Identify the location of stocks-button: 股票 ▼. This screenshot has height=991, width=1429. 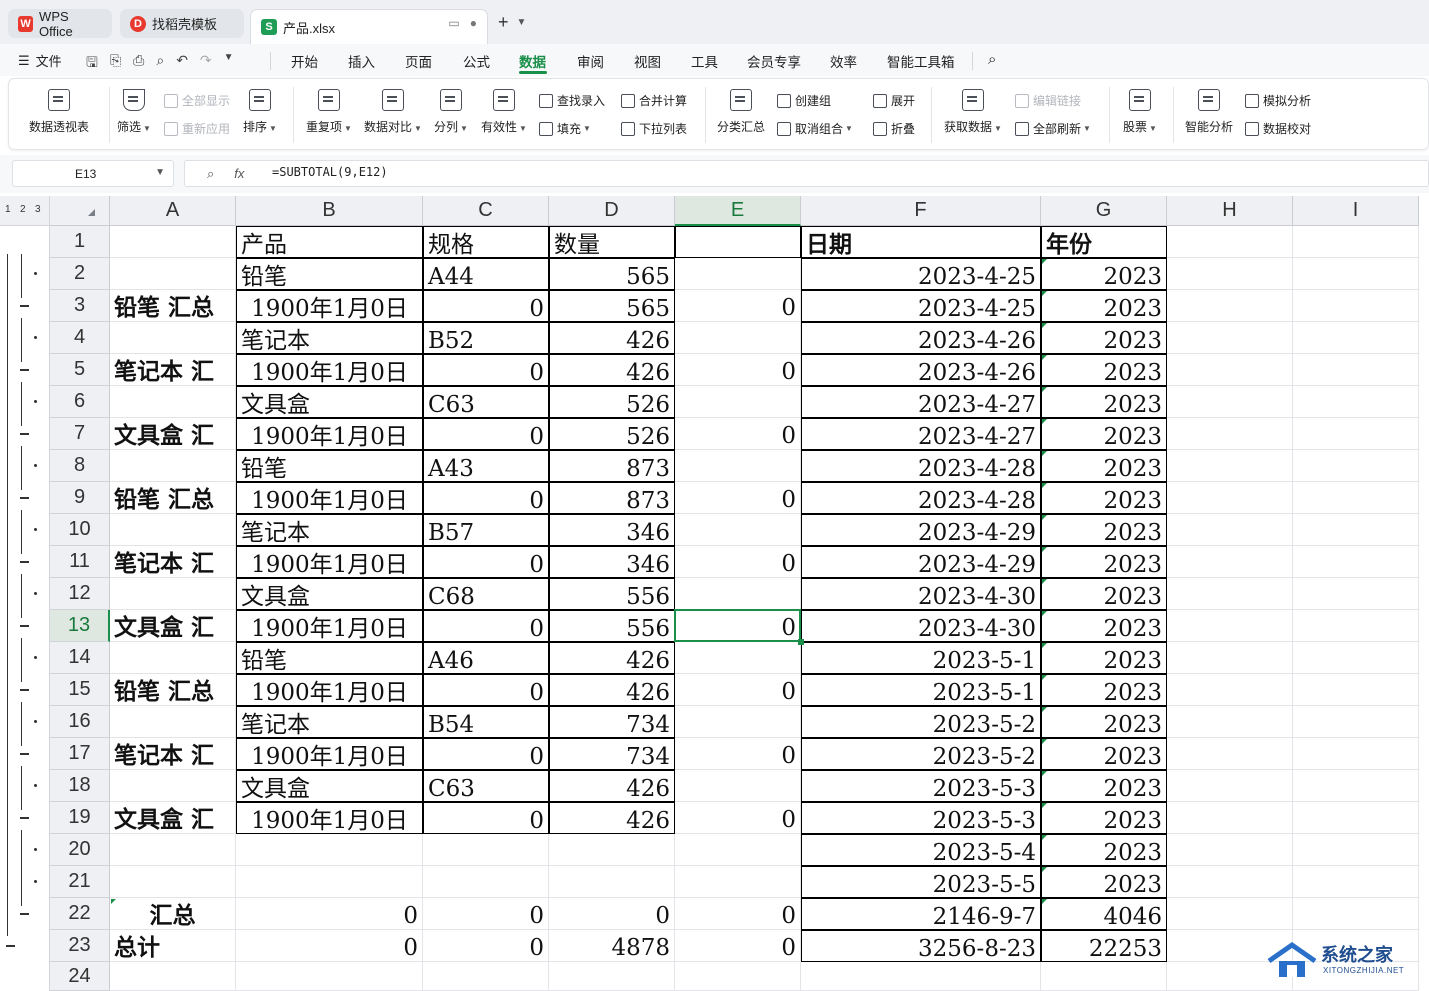
(1140, 112).